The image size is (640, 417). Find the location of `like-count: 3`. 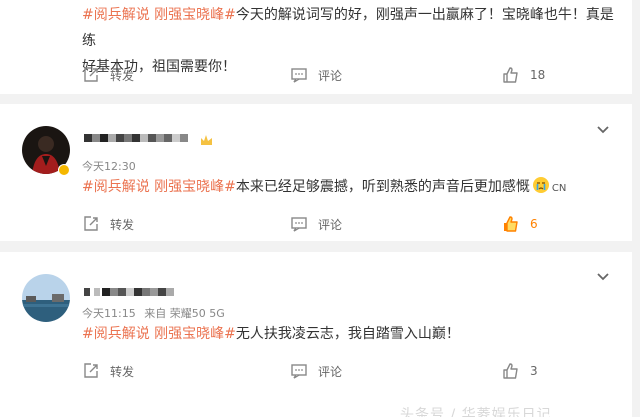

like-count: 3 is located at coordinates (534, 371).